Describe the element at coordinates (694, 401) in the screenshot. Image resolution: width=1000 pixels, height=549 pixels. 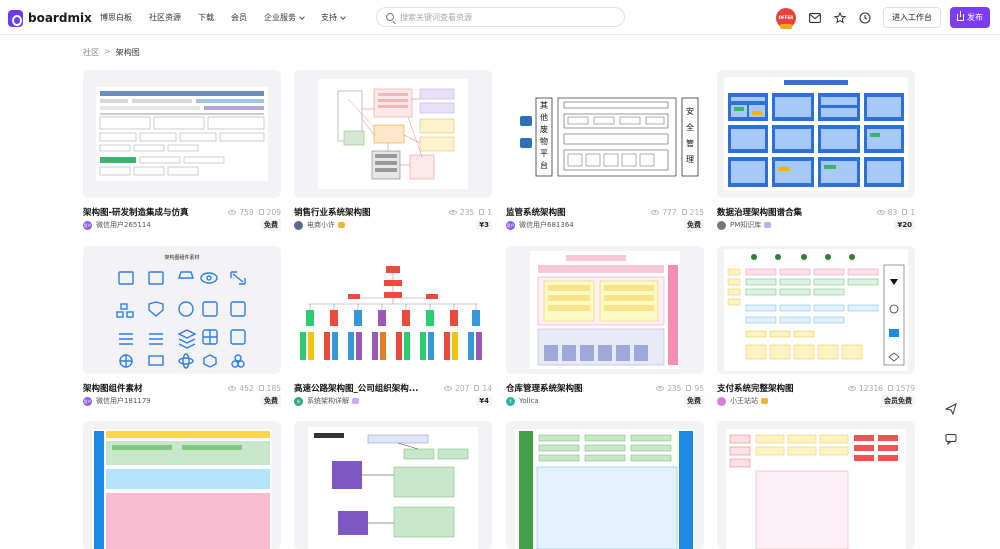
I see `price-badge: 免费` at that location.